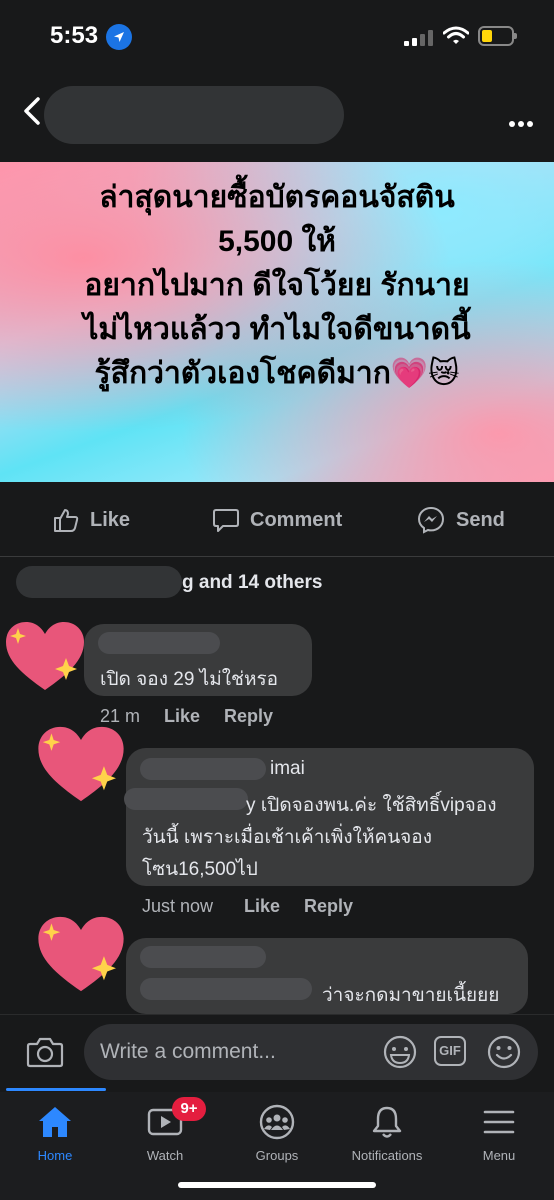 The image size is (554, 1200). Describe the element at coordinates (277, 1155) in the screenshot. I see `tab-label: Groups` at that location.